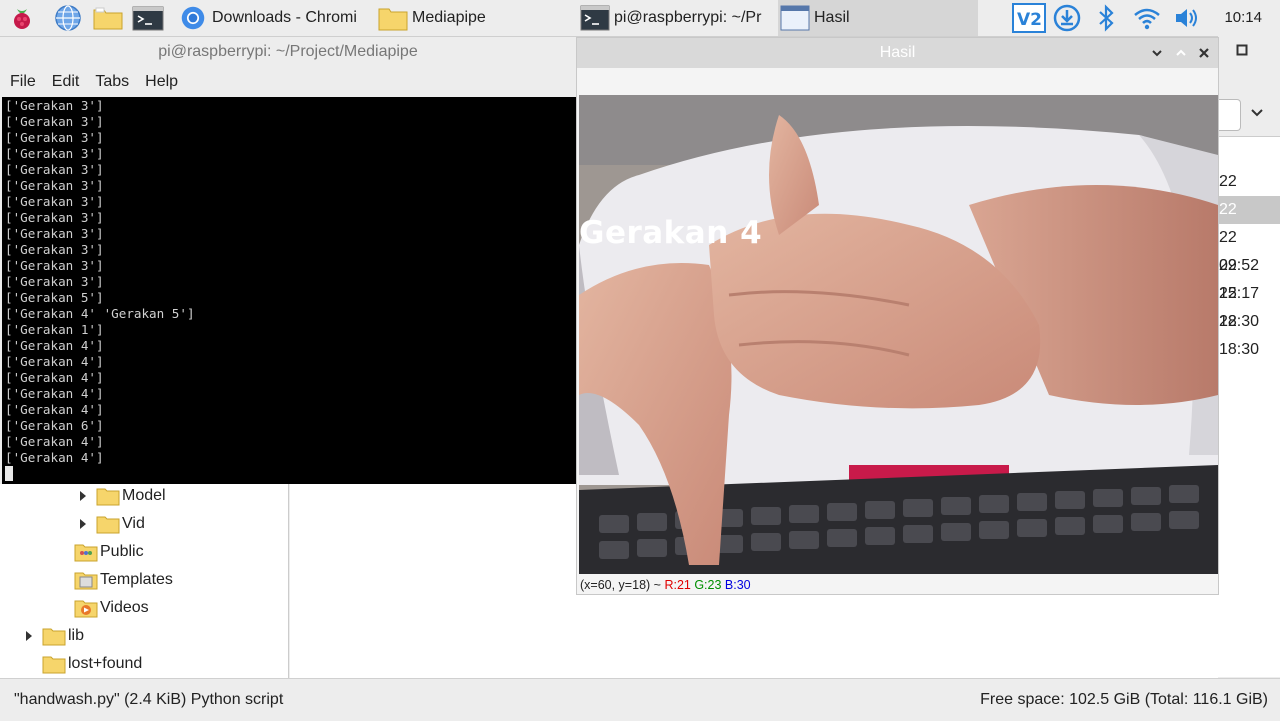 The image size is (1280, 721). I want to click on raspberry-menu-icon, so click(22, 18).